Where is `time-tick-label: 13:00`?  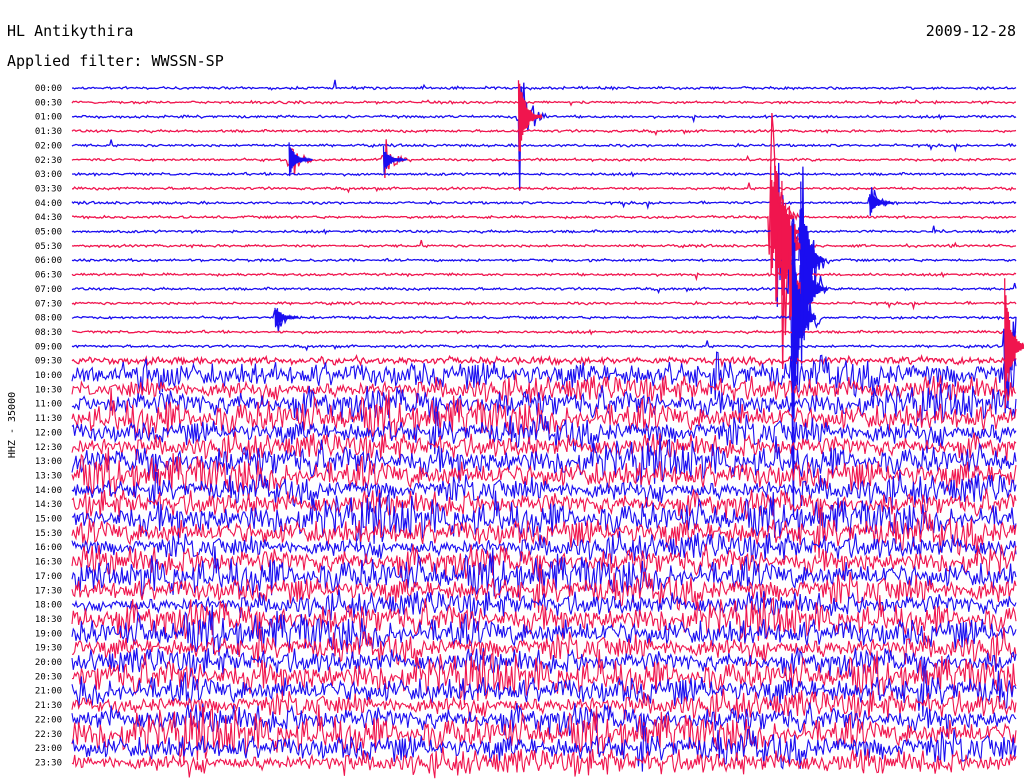 time-tick-label: 13:00 is located at coordinates (48, 462).